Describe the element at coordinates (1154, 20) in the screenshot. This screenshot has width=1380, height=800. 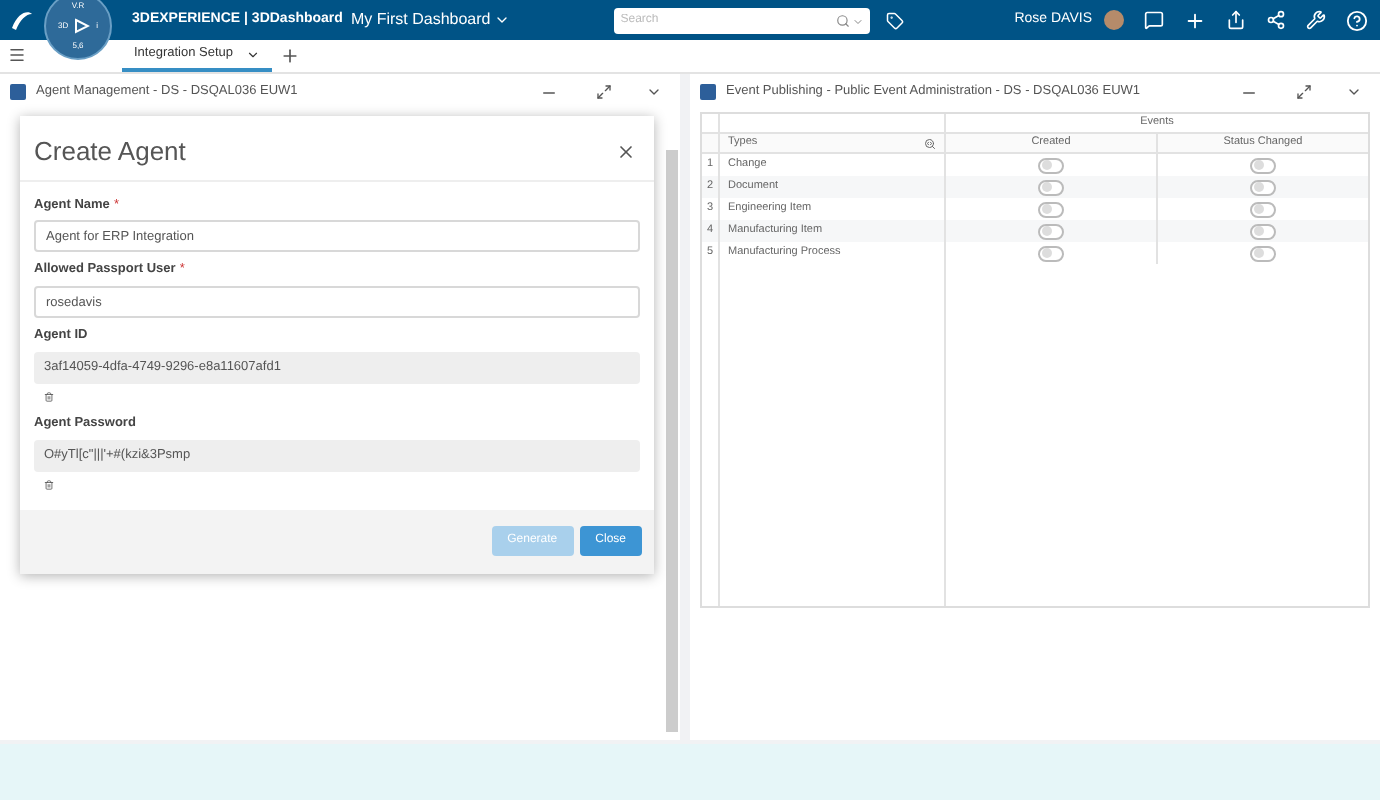
I see `chat-icon` at that location.